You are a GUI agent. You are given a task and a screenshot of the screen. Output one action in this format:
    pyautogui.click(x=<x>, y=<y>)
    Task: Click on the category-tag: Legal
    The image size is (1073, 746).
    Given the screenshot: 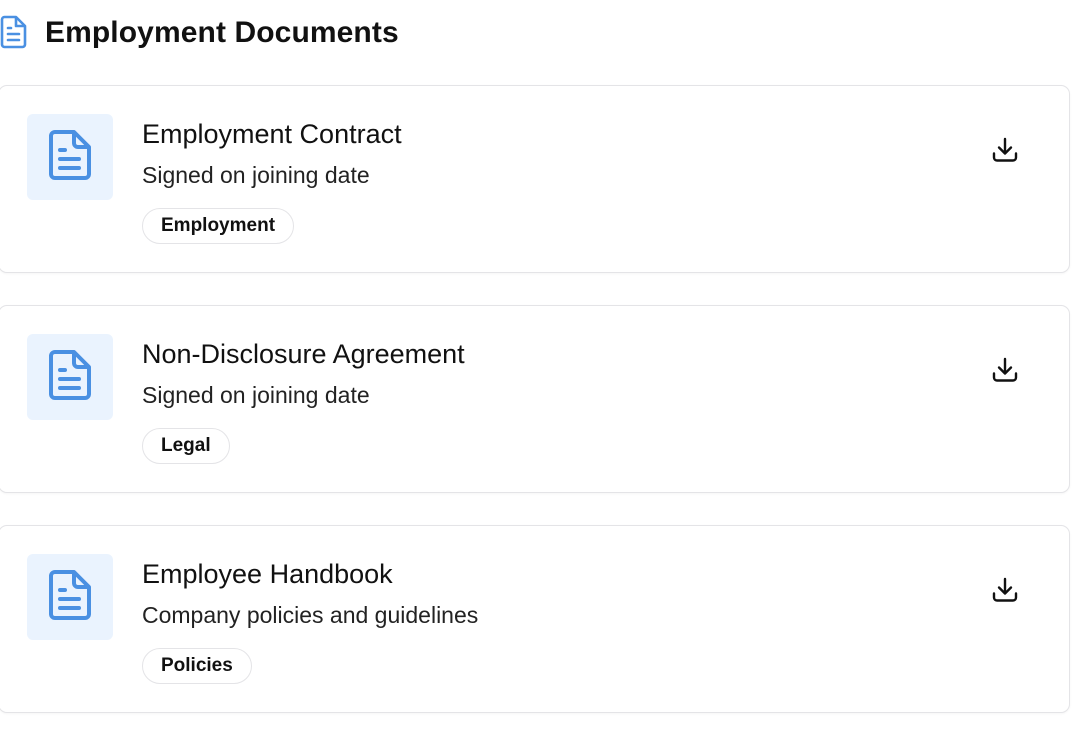 What is the action you would take?
    pyautogui.click(x=186, y=446)
    